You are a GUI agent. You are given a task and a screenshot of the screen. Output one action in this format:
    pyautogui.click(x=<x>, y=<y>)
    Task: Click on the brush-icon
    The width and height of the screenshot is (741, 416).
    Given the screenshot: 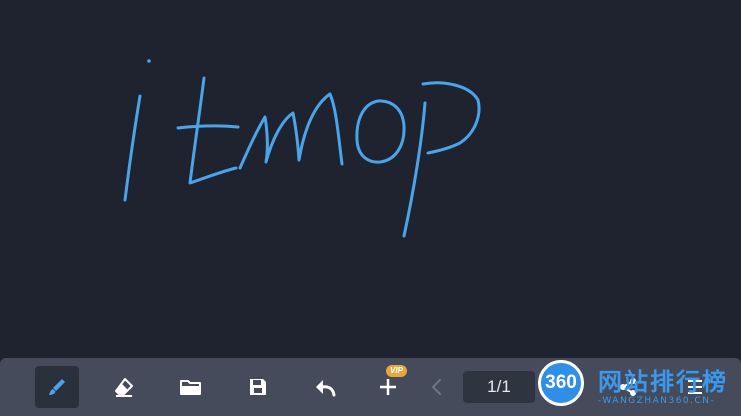 What is the action you would take?
    pyautogui.click(x=57, y=387)
    